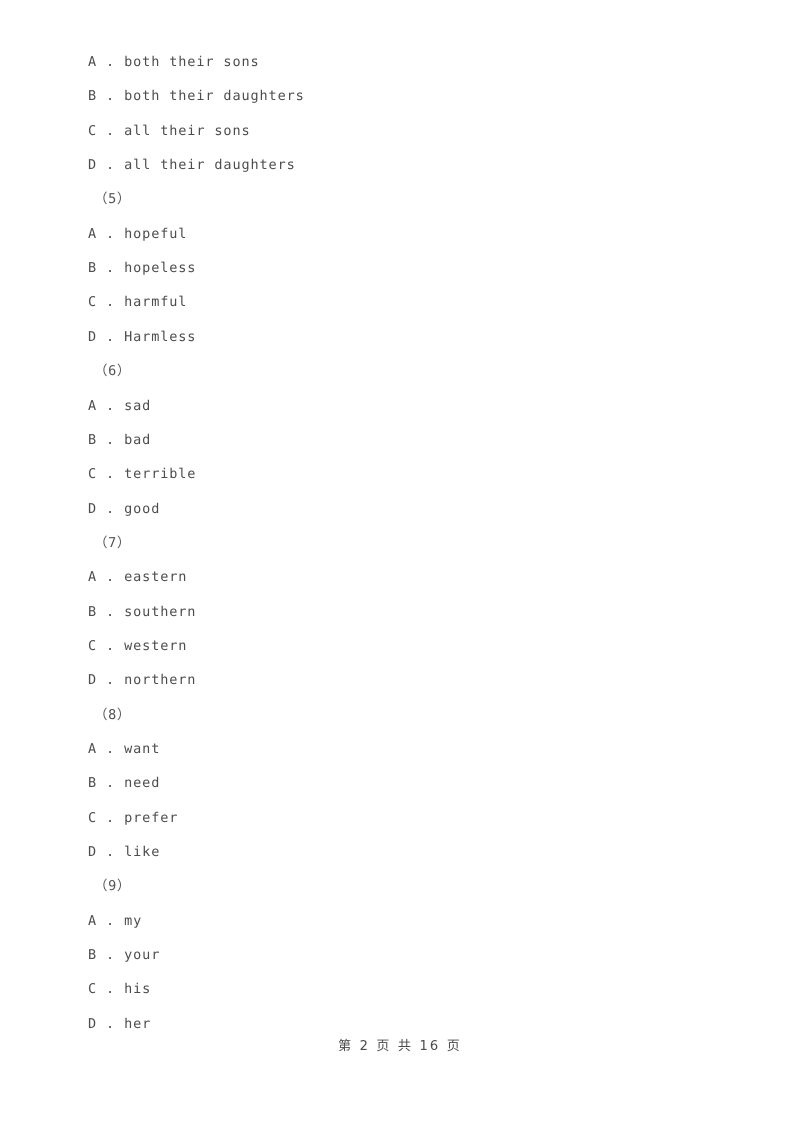  I want to click on answer-option: A . hopeful, so click(137, 234).